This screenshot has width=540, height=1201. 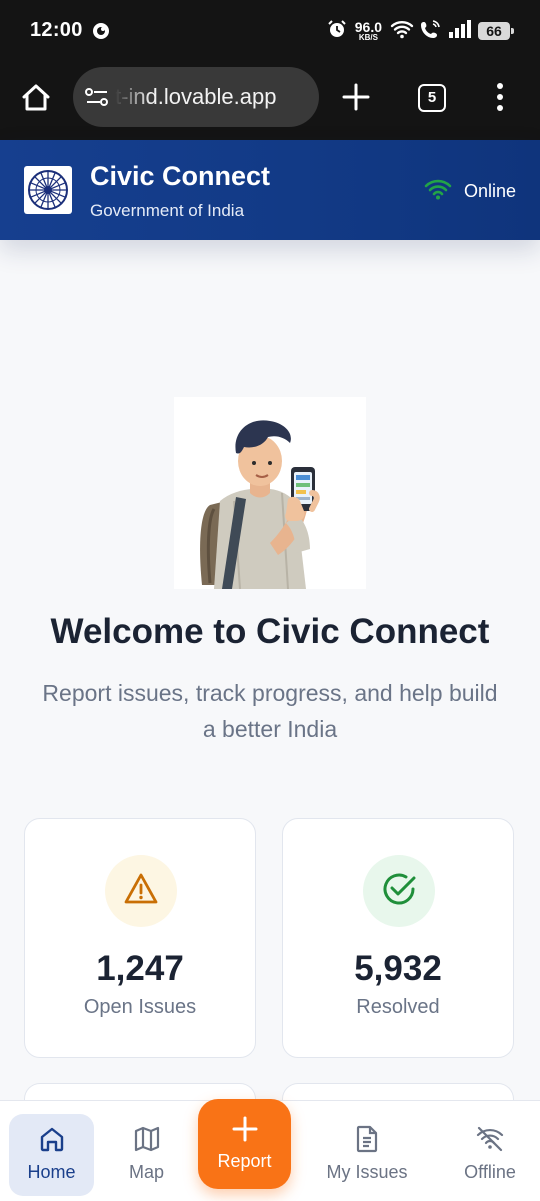 What do you see at coordinates (270, 30) in the screenshot?
I see `system-status-bar: 12:00 96.0 KB/S 66` at bounding box center [270, 30].